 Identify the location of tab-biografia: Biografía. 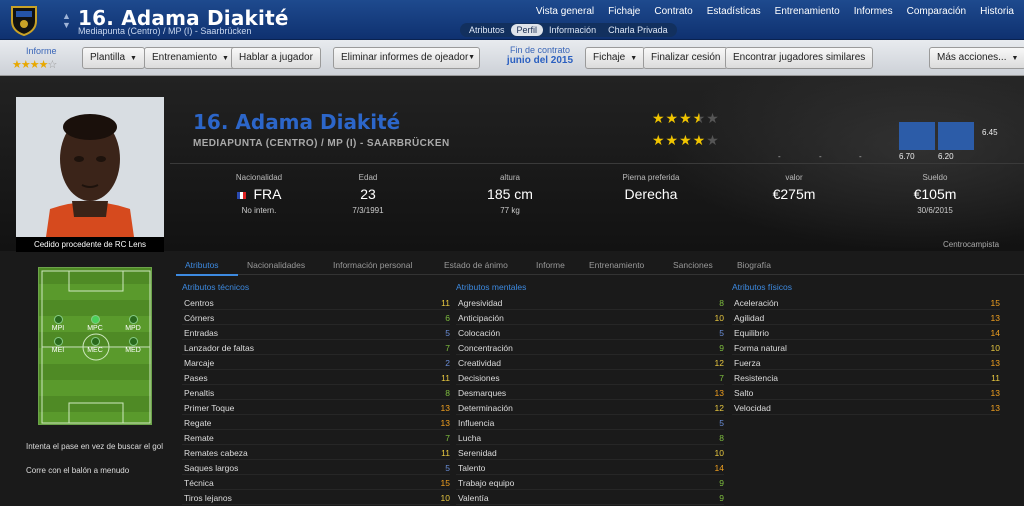
(754, 265).